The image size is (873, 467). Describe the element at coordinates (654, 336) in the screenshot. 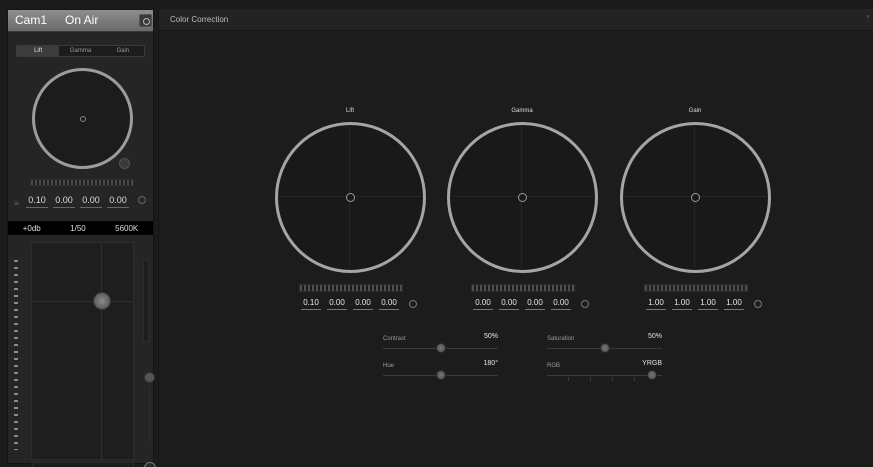

I see `saturation-value: 50%` at that location.